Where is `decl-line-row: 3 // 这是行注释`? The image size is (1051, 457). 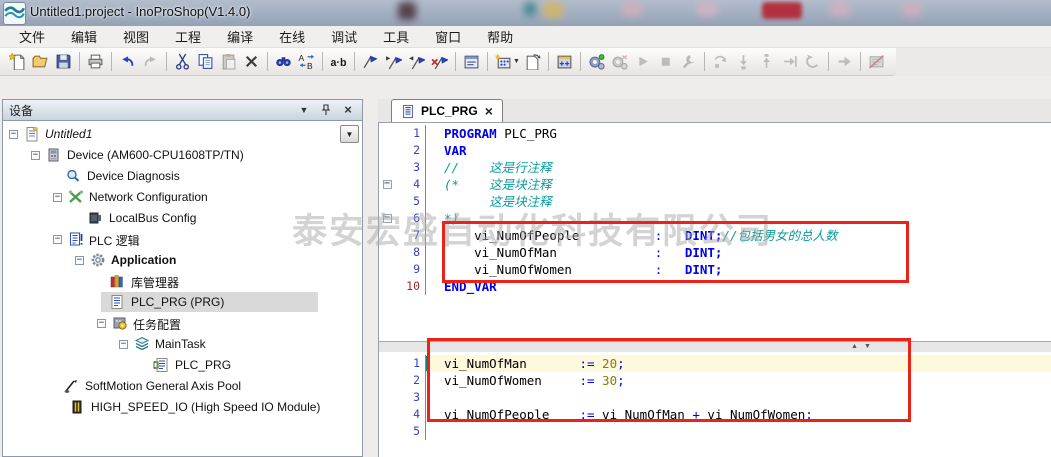 decl-line-row: 3 // 这是行注释 is located at coordinates (715, 167).